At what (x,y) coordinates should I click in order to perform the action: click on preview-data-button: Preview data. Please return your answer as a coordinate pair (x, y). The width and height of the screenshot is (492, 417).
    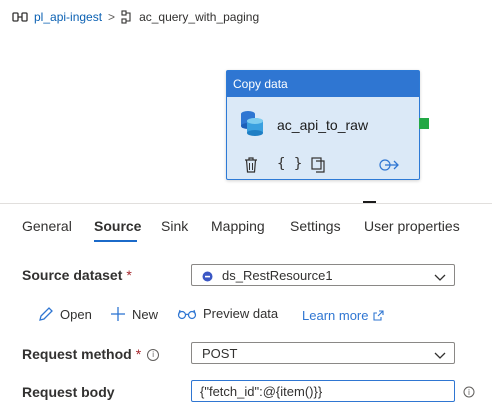
    Looking at the image, I should click on (227, 313).